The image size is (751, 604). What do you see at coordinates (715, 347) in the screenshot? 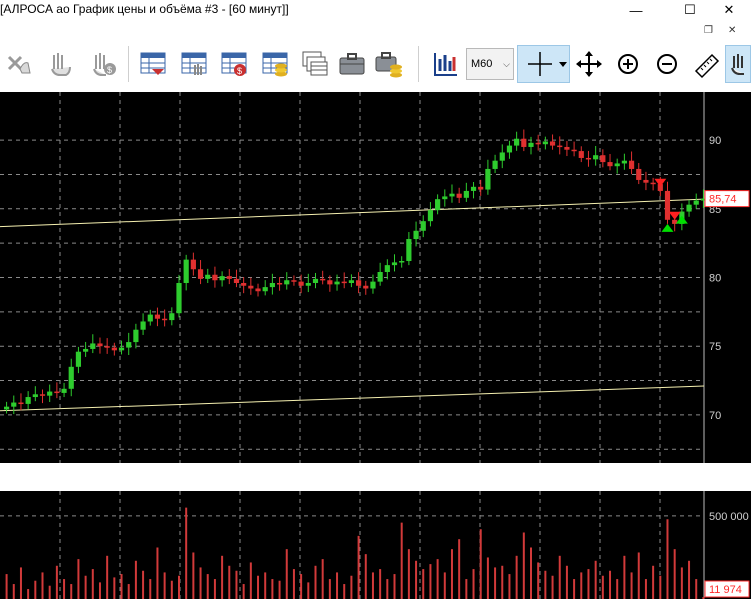
I see `y-tick-label: 75` at bounding box center [715, 347].